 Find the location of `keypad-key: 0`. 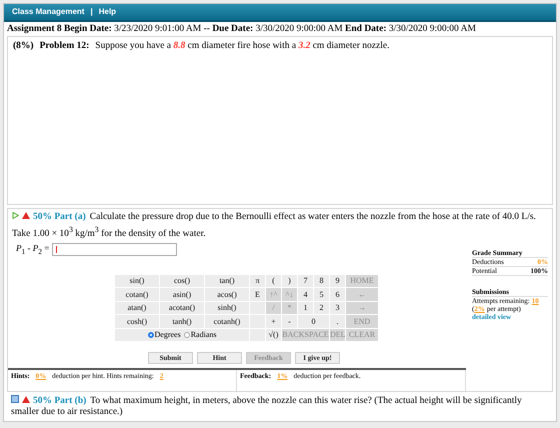

keypad-key: 0 is located at coordinates (313, 321).